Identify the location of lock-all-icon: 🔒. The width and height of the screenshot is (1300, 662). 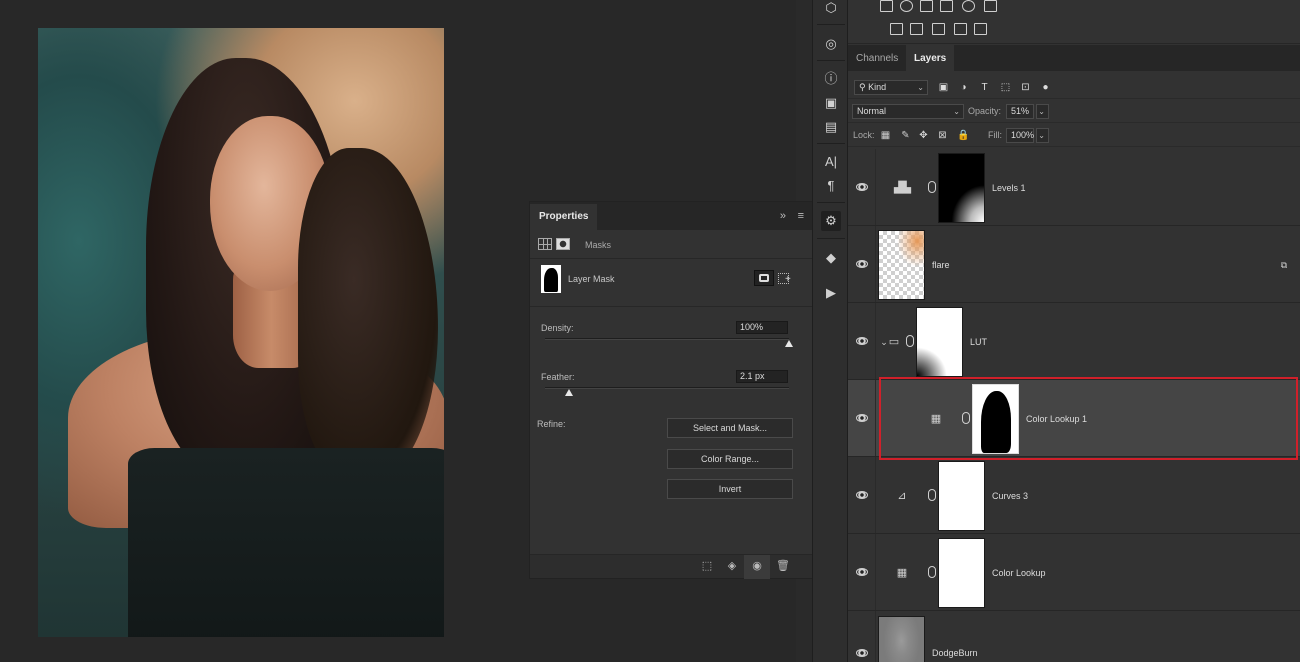
(963, 135).